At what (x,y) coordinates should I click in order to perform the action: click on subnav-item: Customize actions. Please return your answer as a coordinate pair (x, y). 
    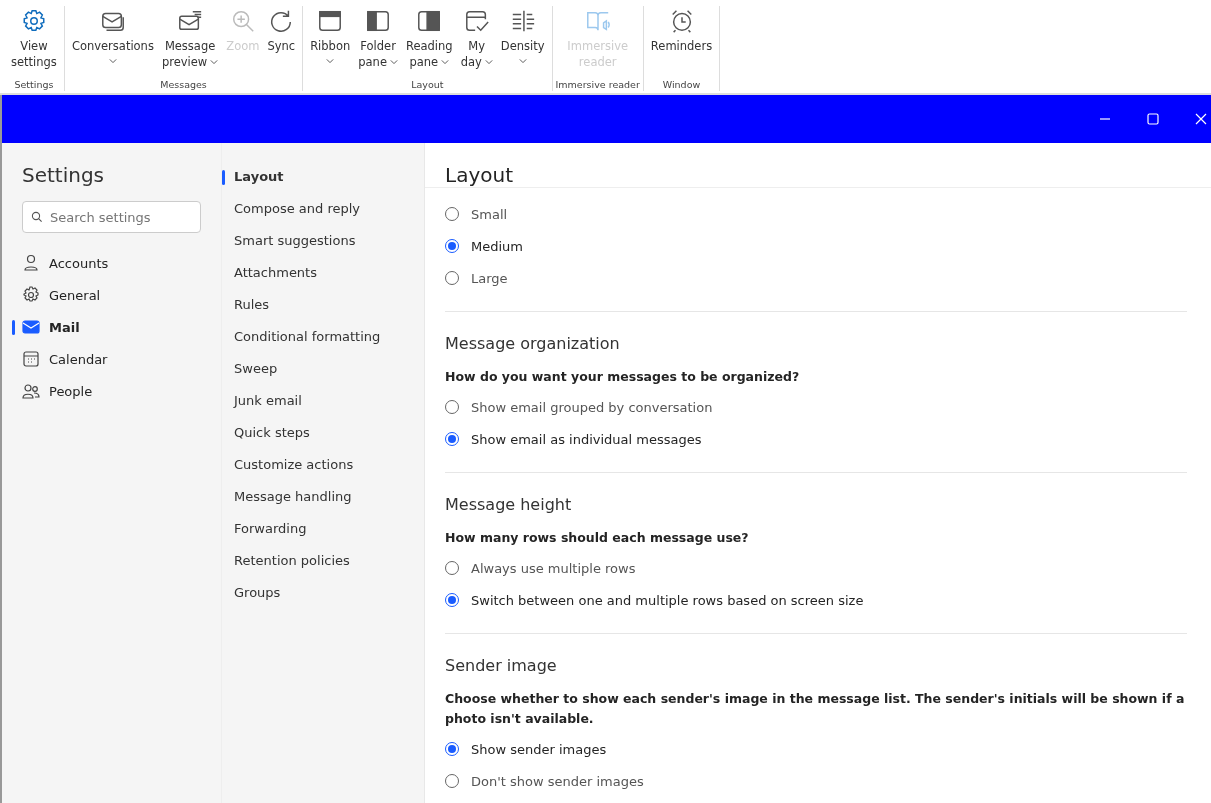
    Looking at the image, I should click on (323, 465).